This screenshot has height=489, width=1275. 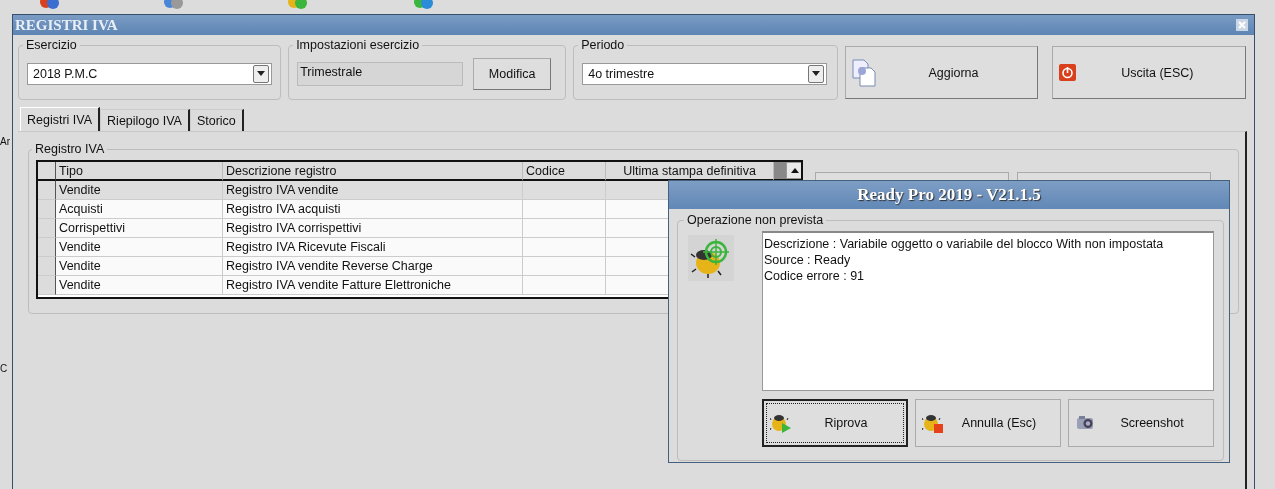 I want to click on scroll-up-button, so click(x=793, y=170).